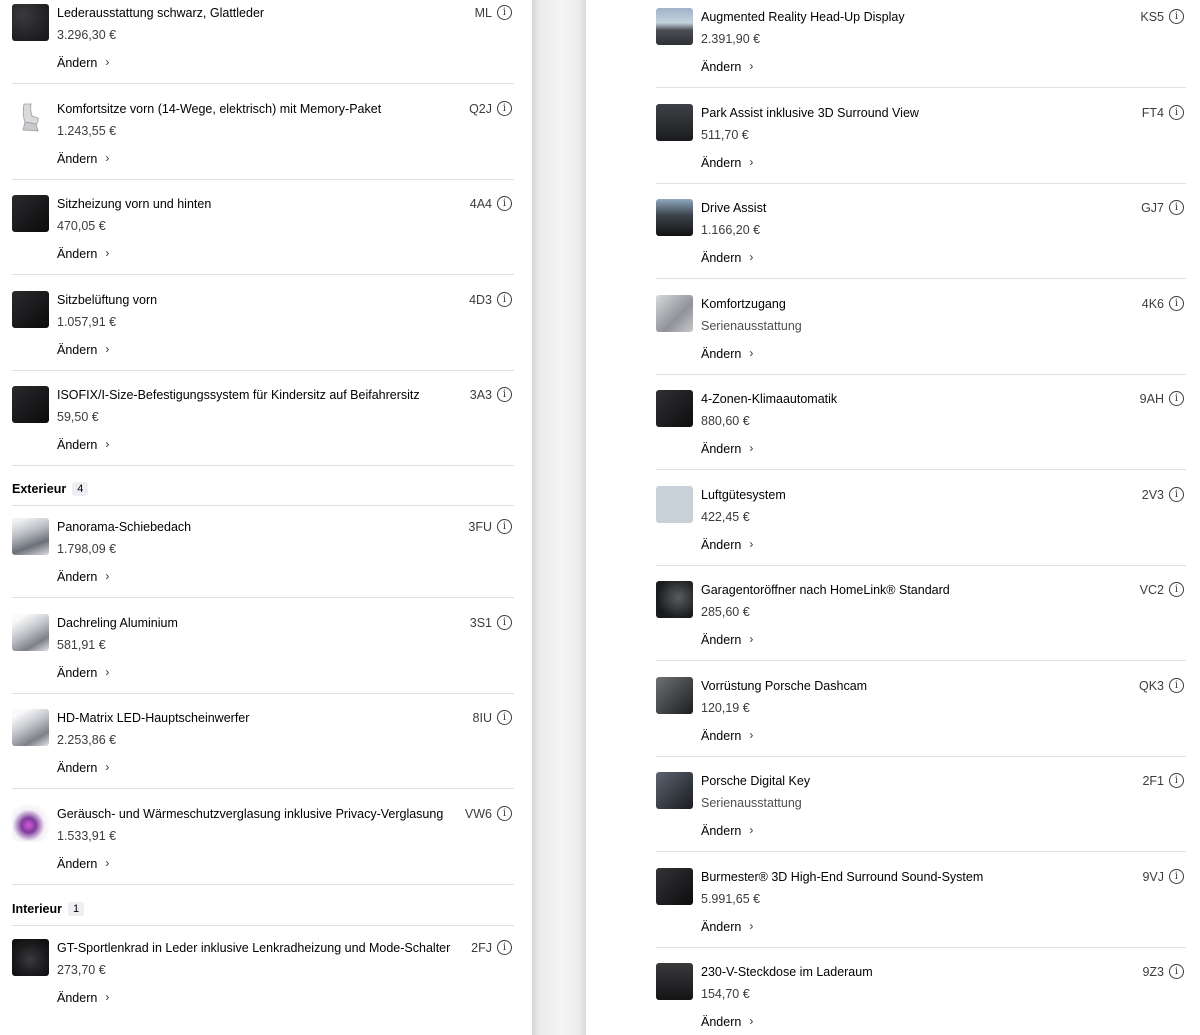 This screenshot has height=1035, width=1200. What do you see at coordinates (731, 898) in the screenshot?
I see `option-price: 5.991,65 €` at bounding box center [731, 898].